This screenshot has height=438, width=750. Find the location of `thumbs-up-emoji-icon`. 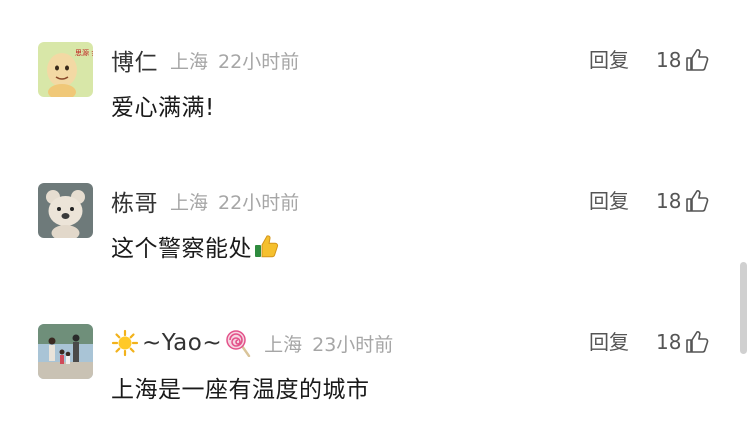

thumbs-up-emoji-icon is located at coordinates (266, 246).